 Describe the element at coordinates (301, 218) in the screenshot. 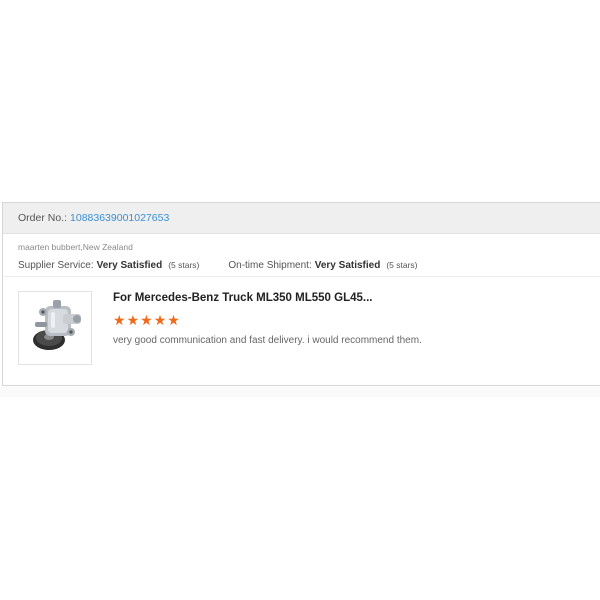

I see `order-header: Order No.: 10883639001027653` at that location.